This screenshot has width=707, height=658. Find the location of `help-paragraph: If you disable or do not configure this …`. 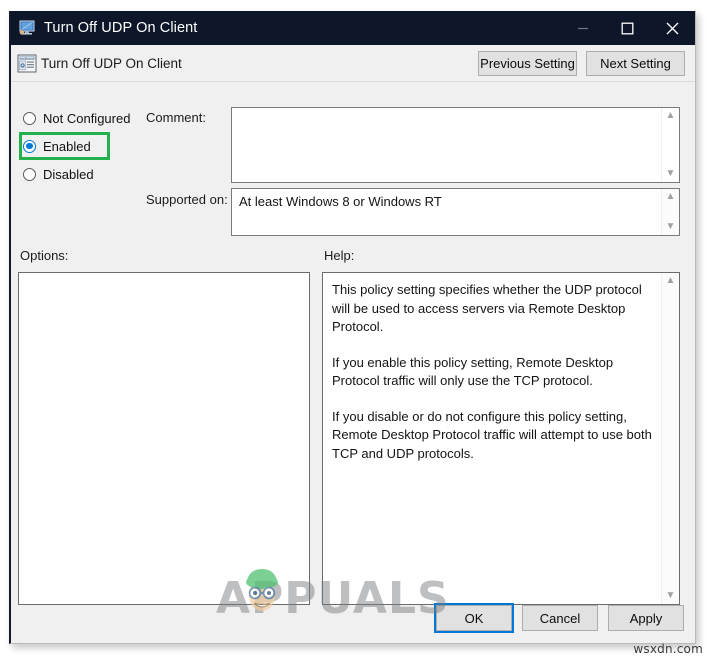

help-paragraph: If you disable or do not configure this … is located at coordinates (492, 434).